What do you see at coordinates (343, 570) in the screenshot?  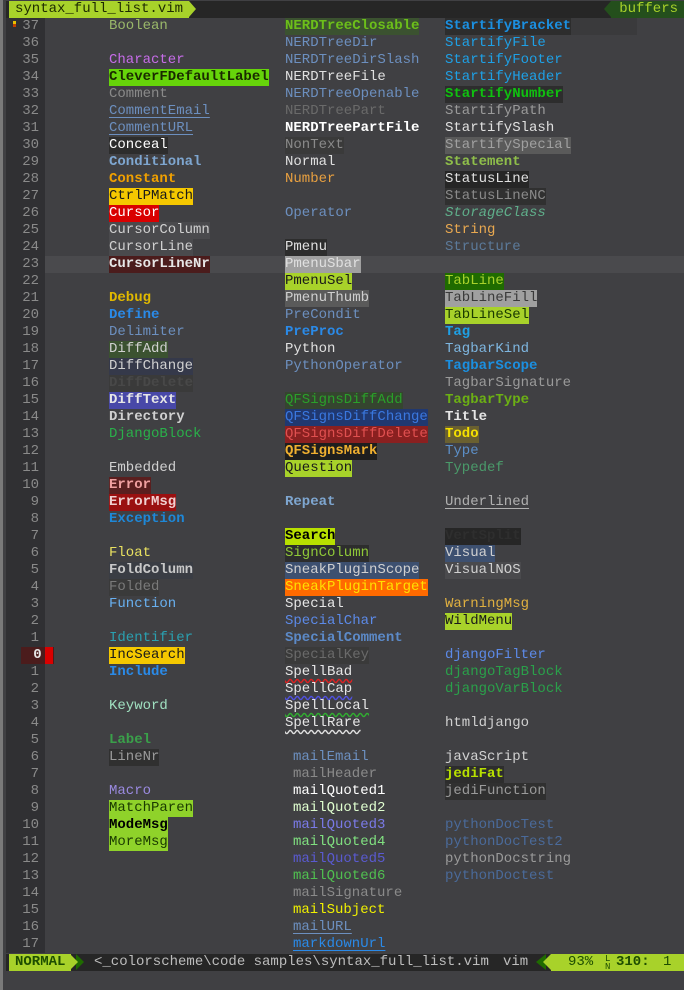 I see `editor-line: 5 FoldColumn SneakPluginScope VisualNOS` at bounding box center [343, 570].